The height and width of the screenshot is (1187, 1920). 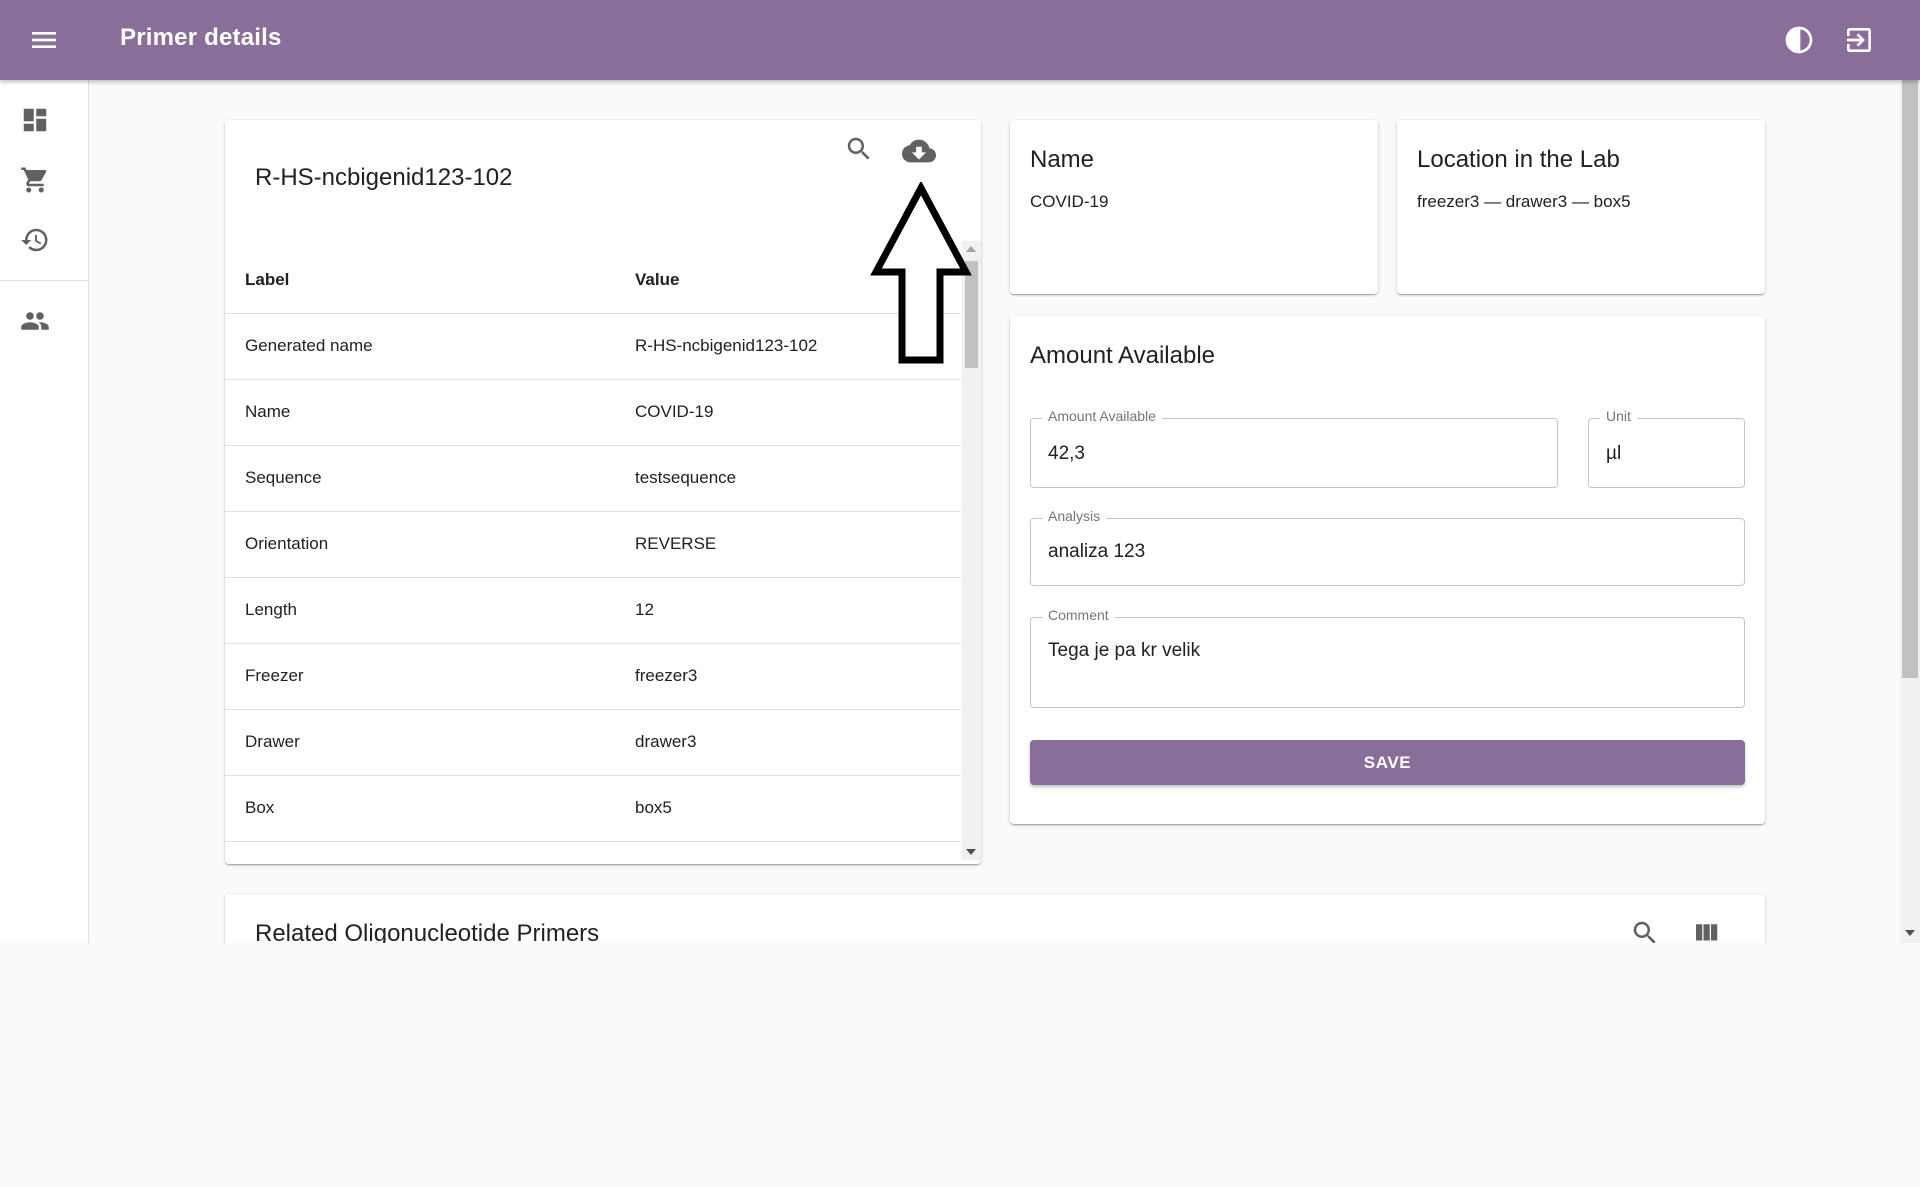 I want to click on unit-field-label: Unit, so click(x=1618, y=416).